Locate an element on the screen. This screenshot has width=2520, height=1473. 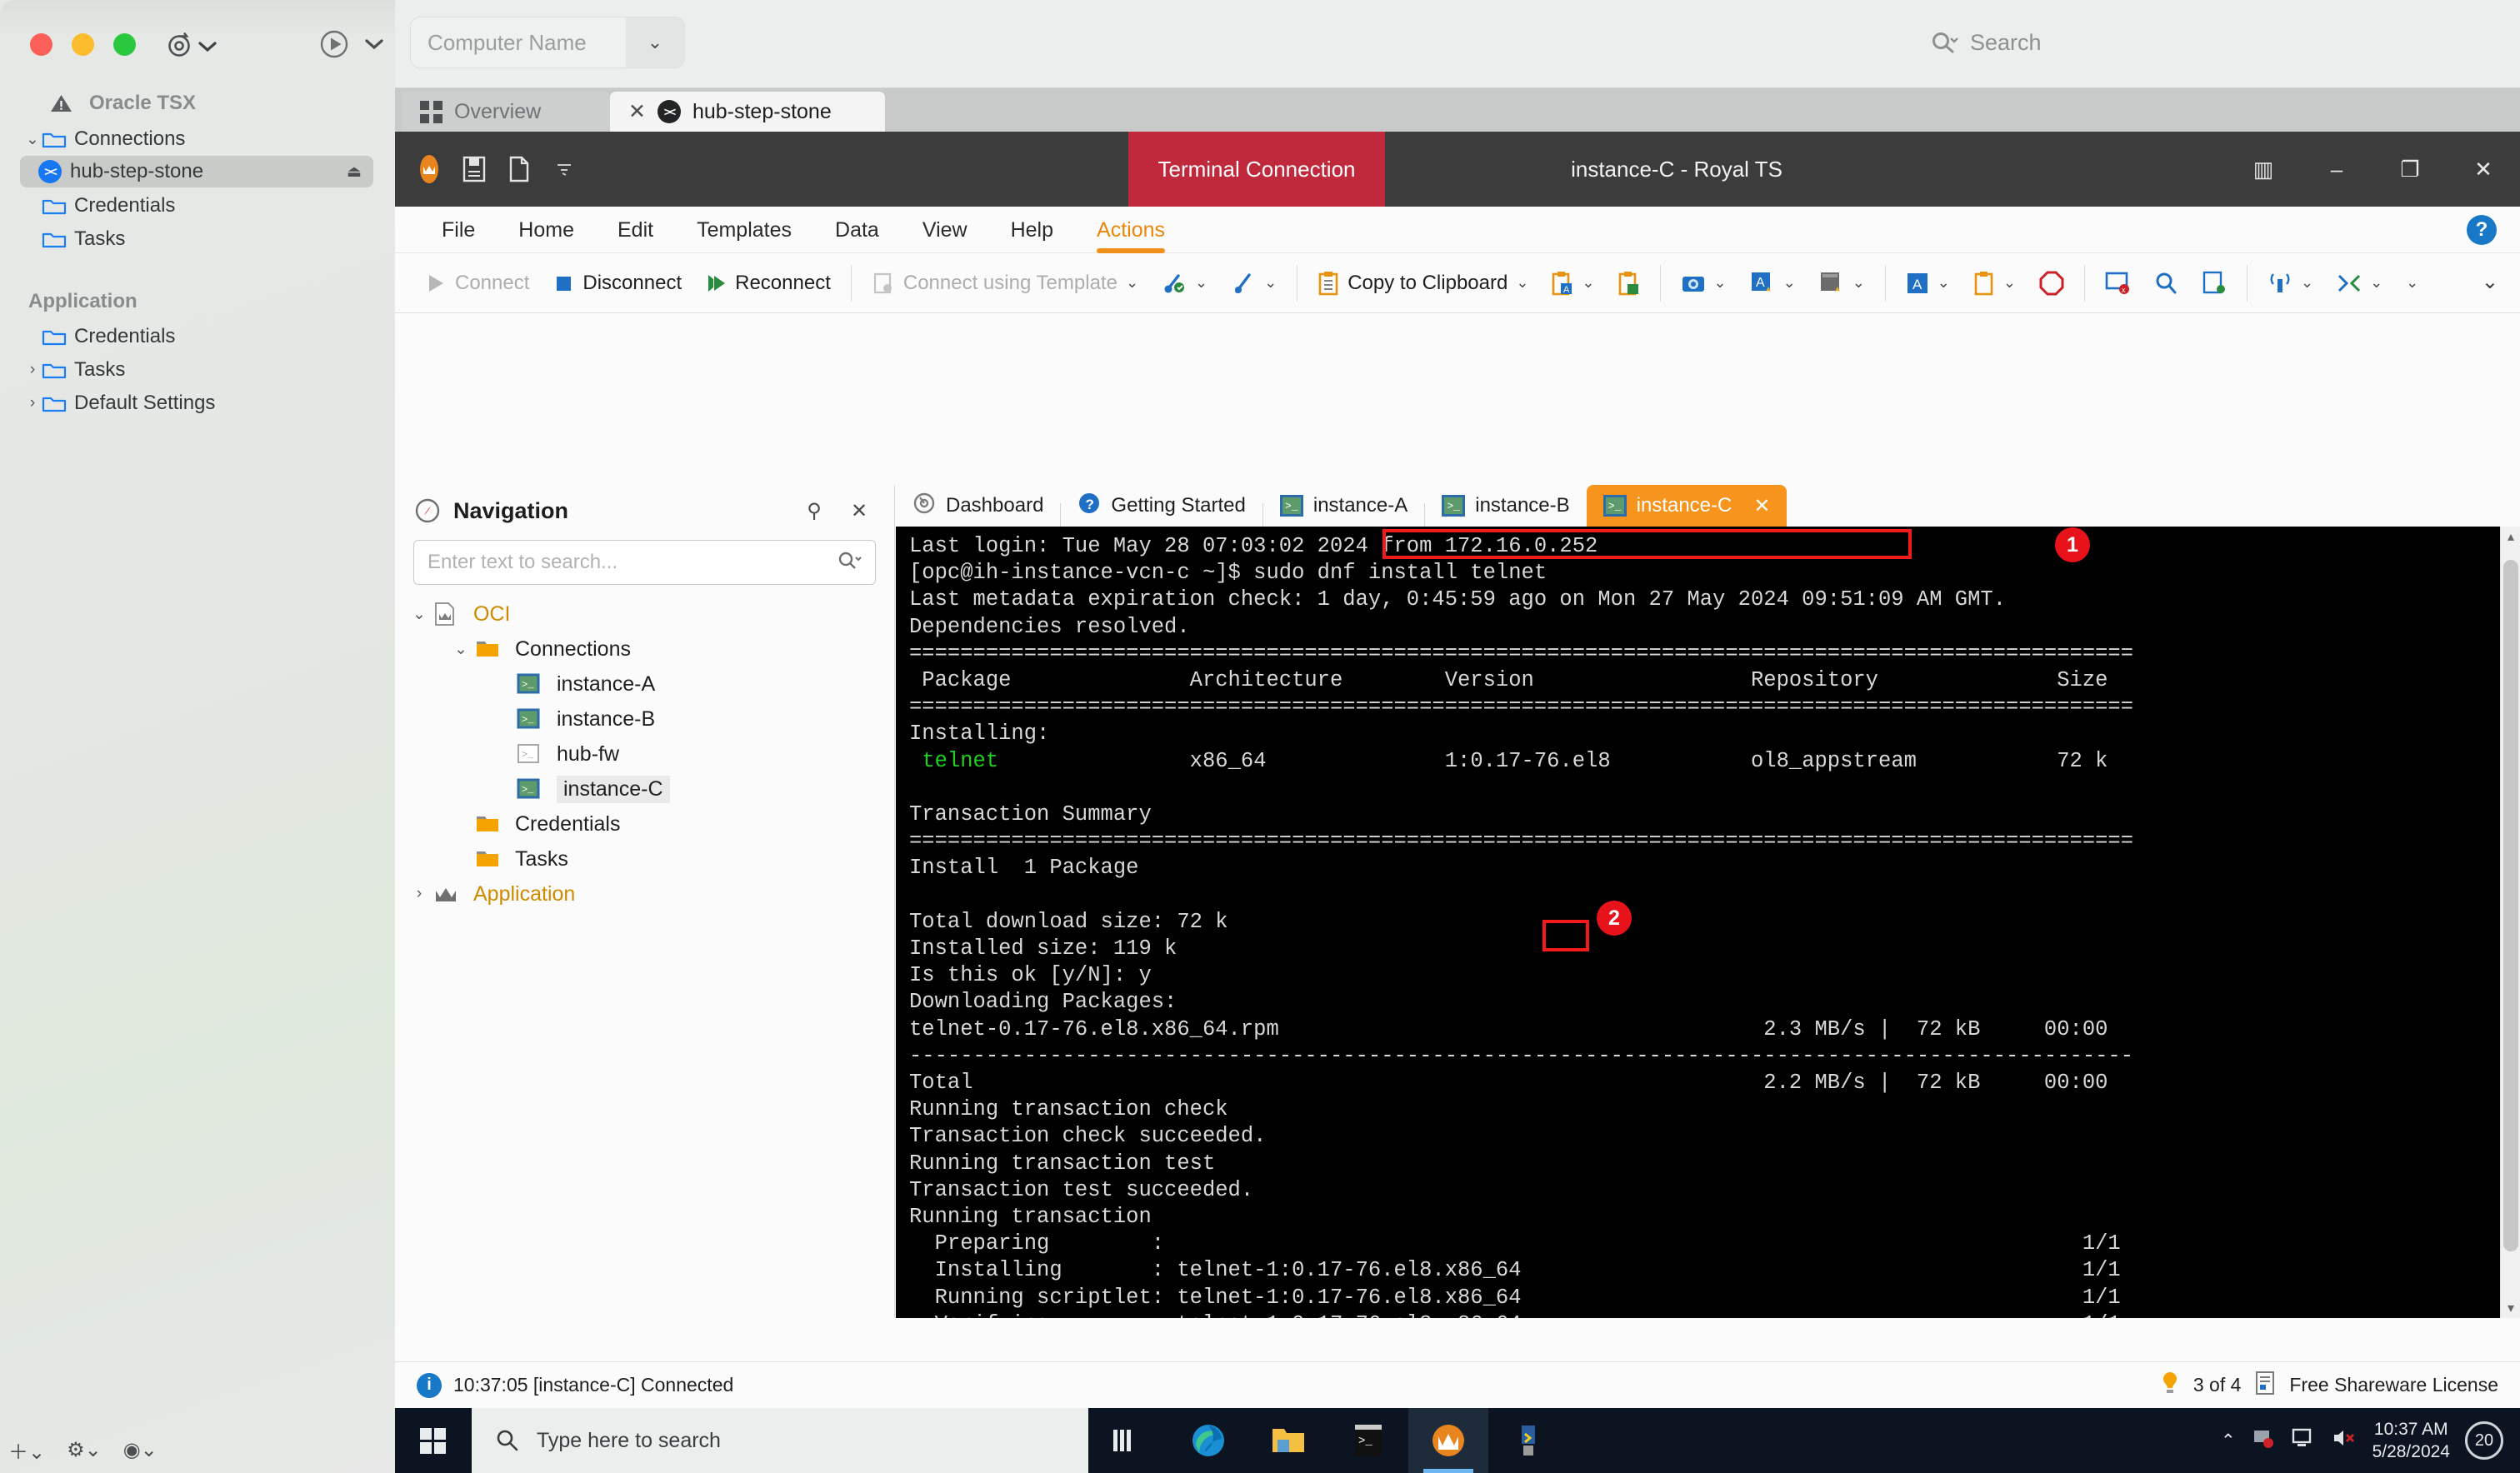
tree-node-application: › Application is located at coordinates (644, 894).